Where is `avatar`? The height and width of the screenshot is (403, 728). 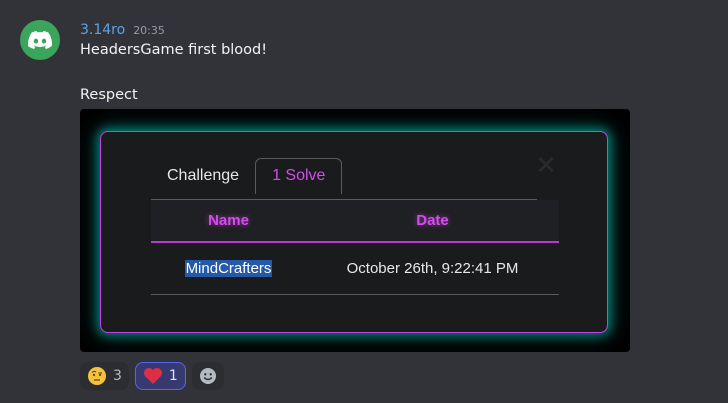 avatar is located at coordinates (40, 40).